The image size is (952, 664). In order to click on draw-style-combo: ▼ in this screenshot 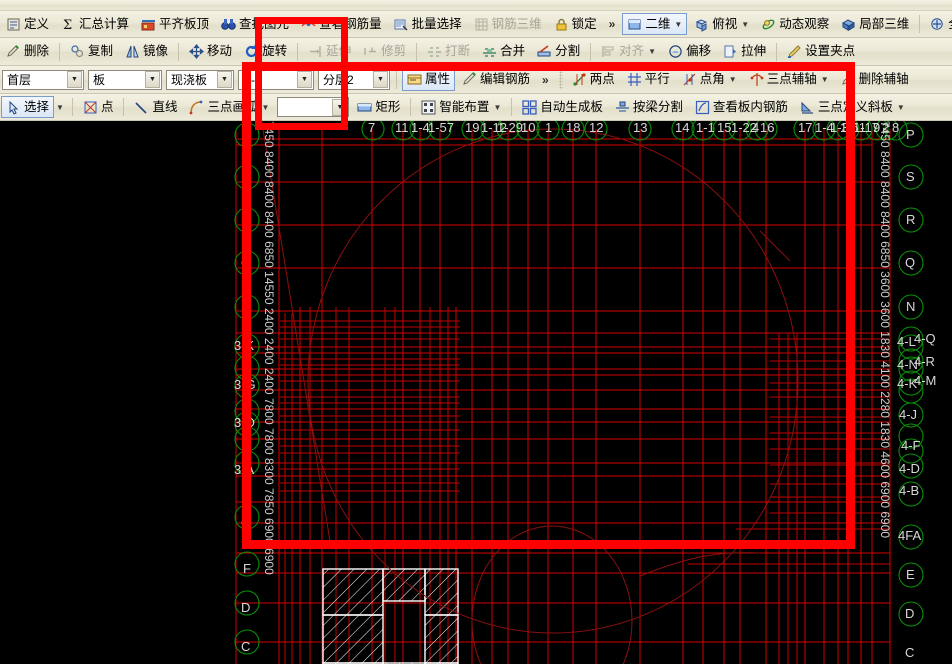, I will do `click(313, 107)`.